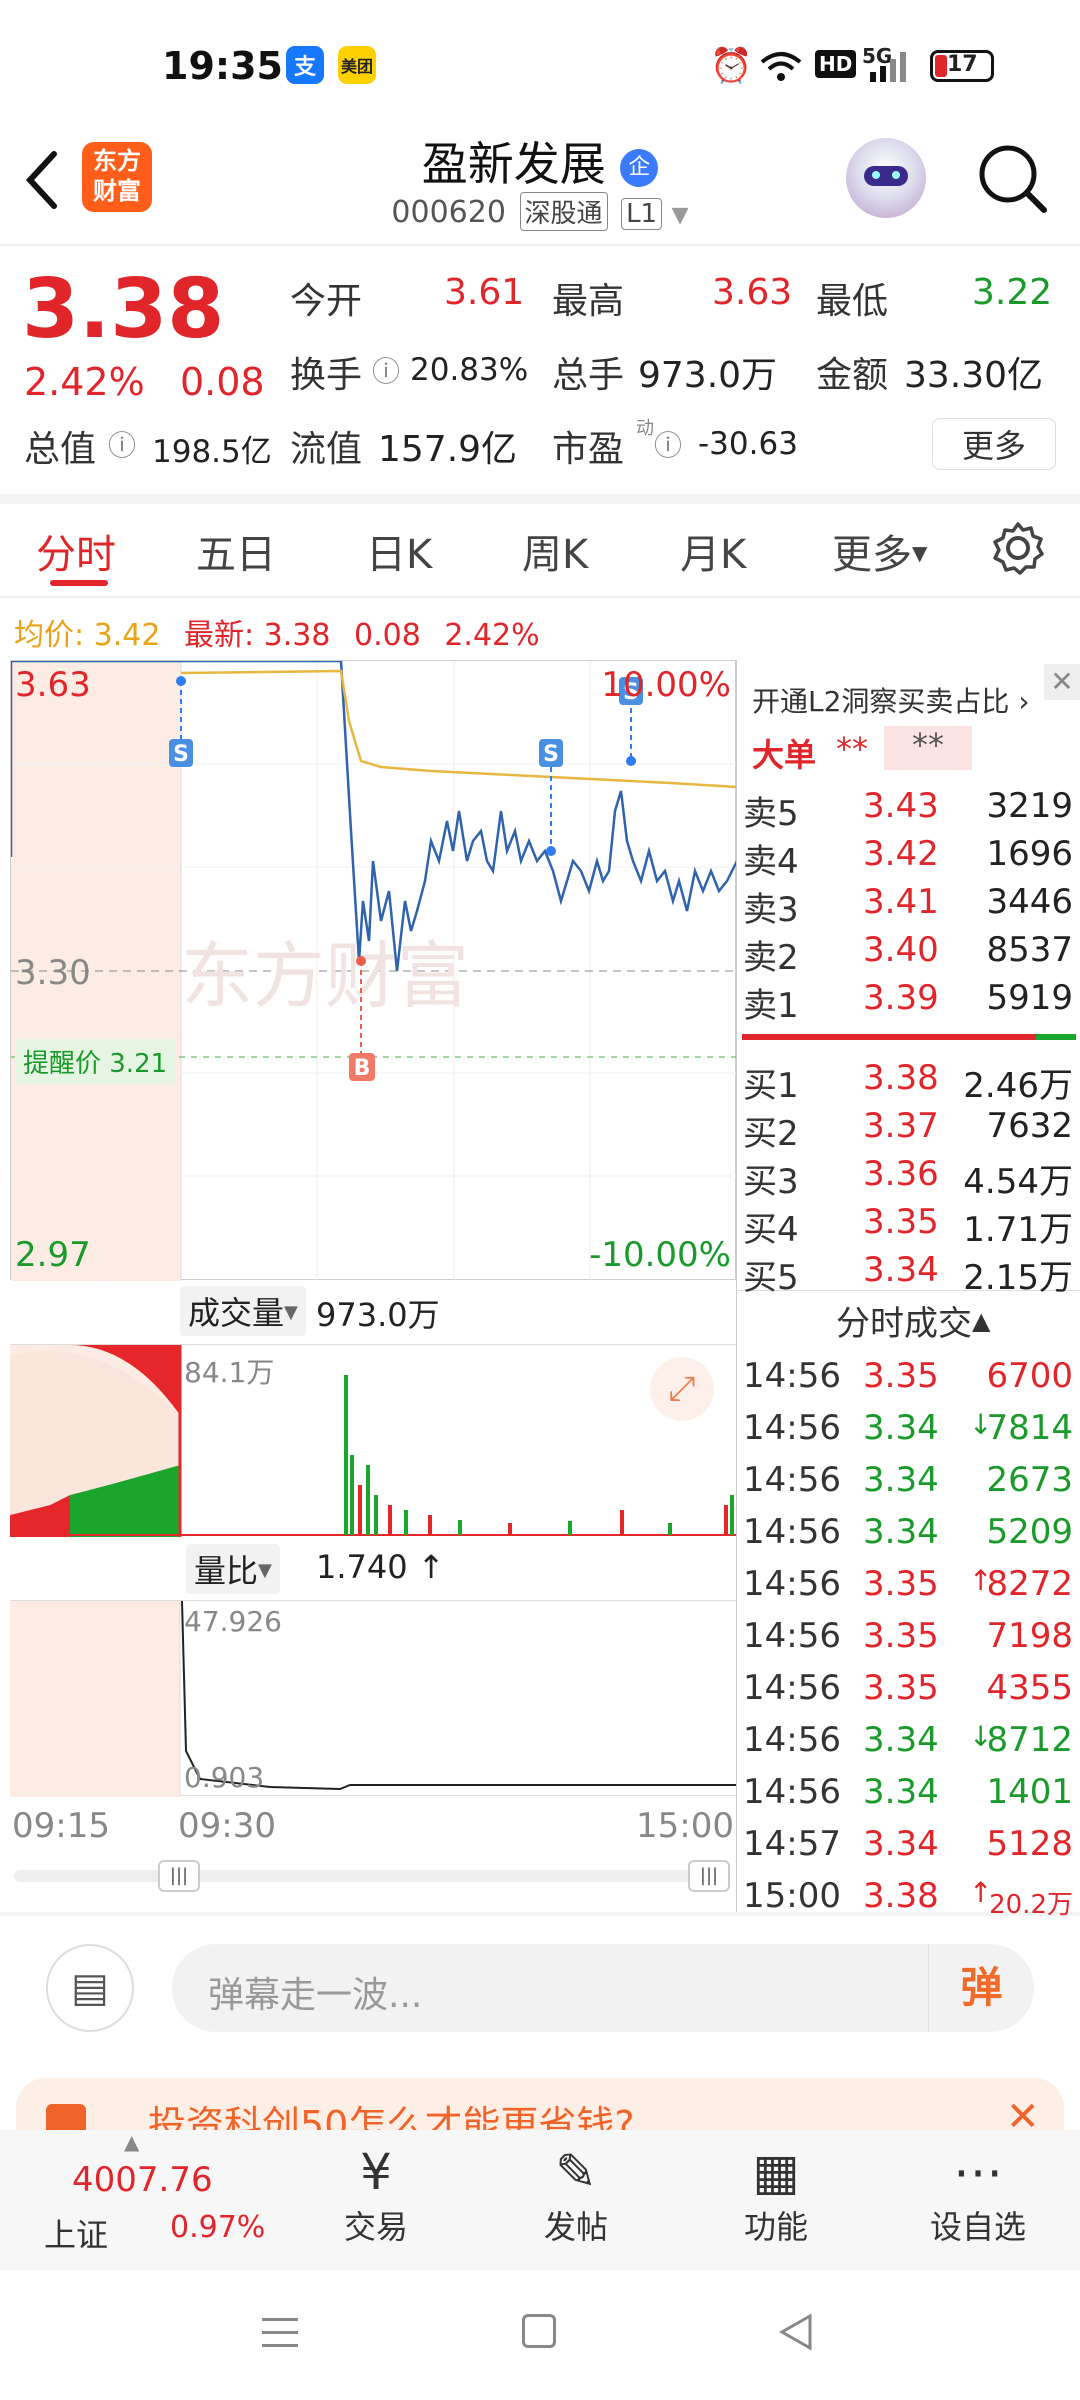 The height and width of the screenshot is (2400, 1080). Describe the element at coordinates (776, 2172) in the screenshot. I see `grid-icon: ▦` at that location.